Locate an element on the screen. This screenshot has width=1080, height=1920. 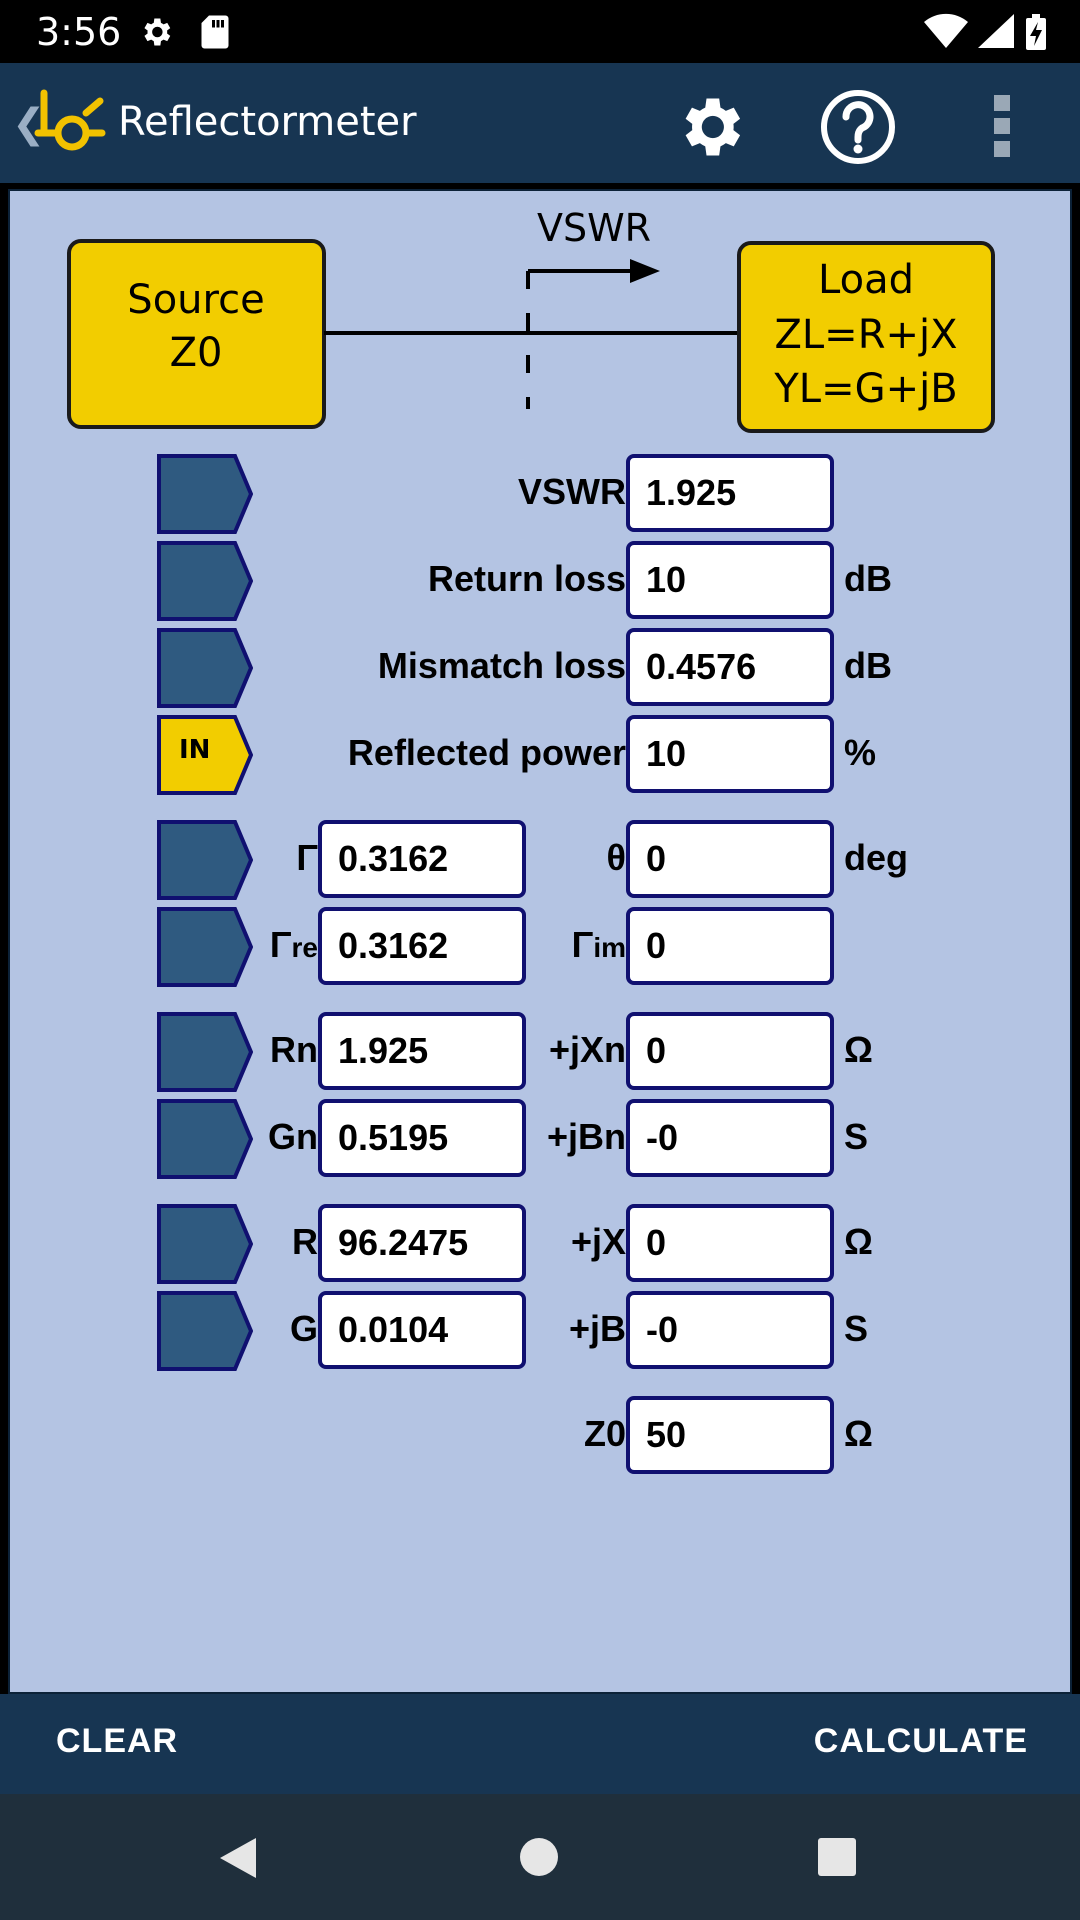
gamma-angle-field: 0 is located at coordinates (730, 859).